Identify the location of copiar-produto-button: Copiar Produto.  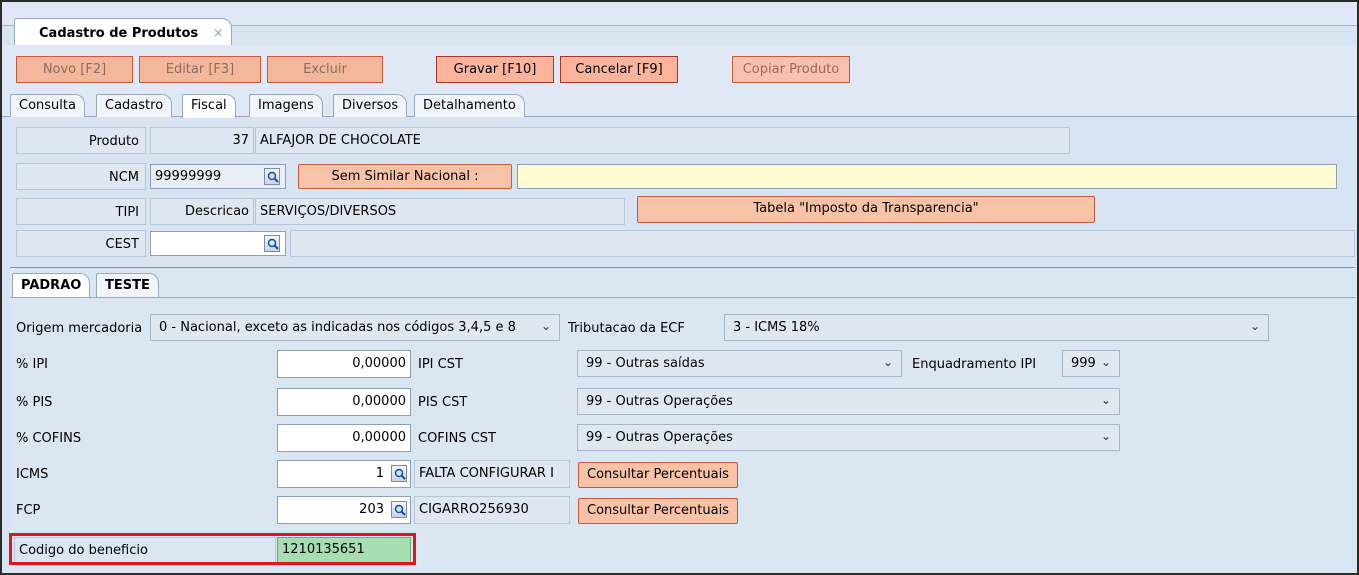
(791, 69).